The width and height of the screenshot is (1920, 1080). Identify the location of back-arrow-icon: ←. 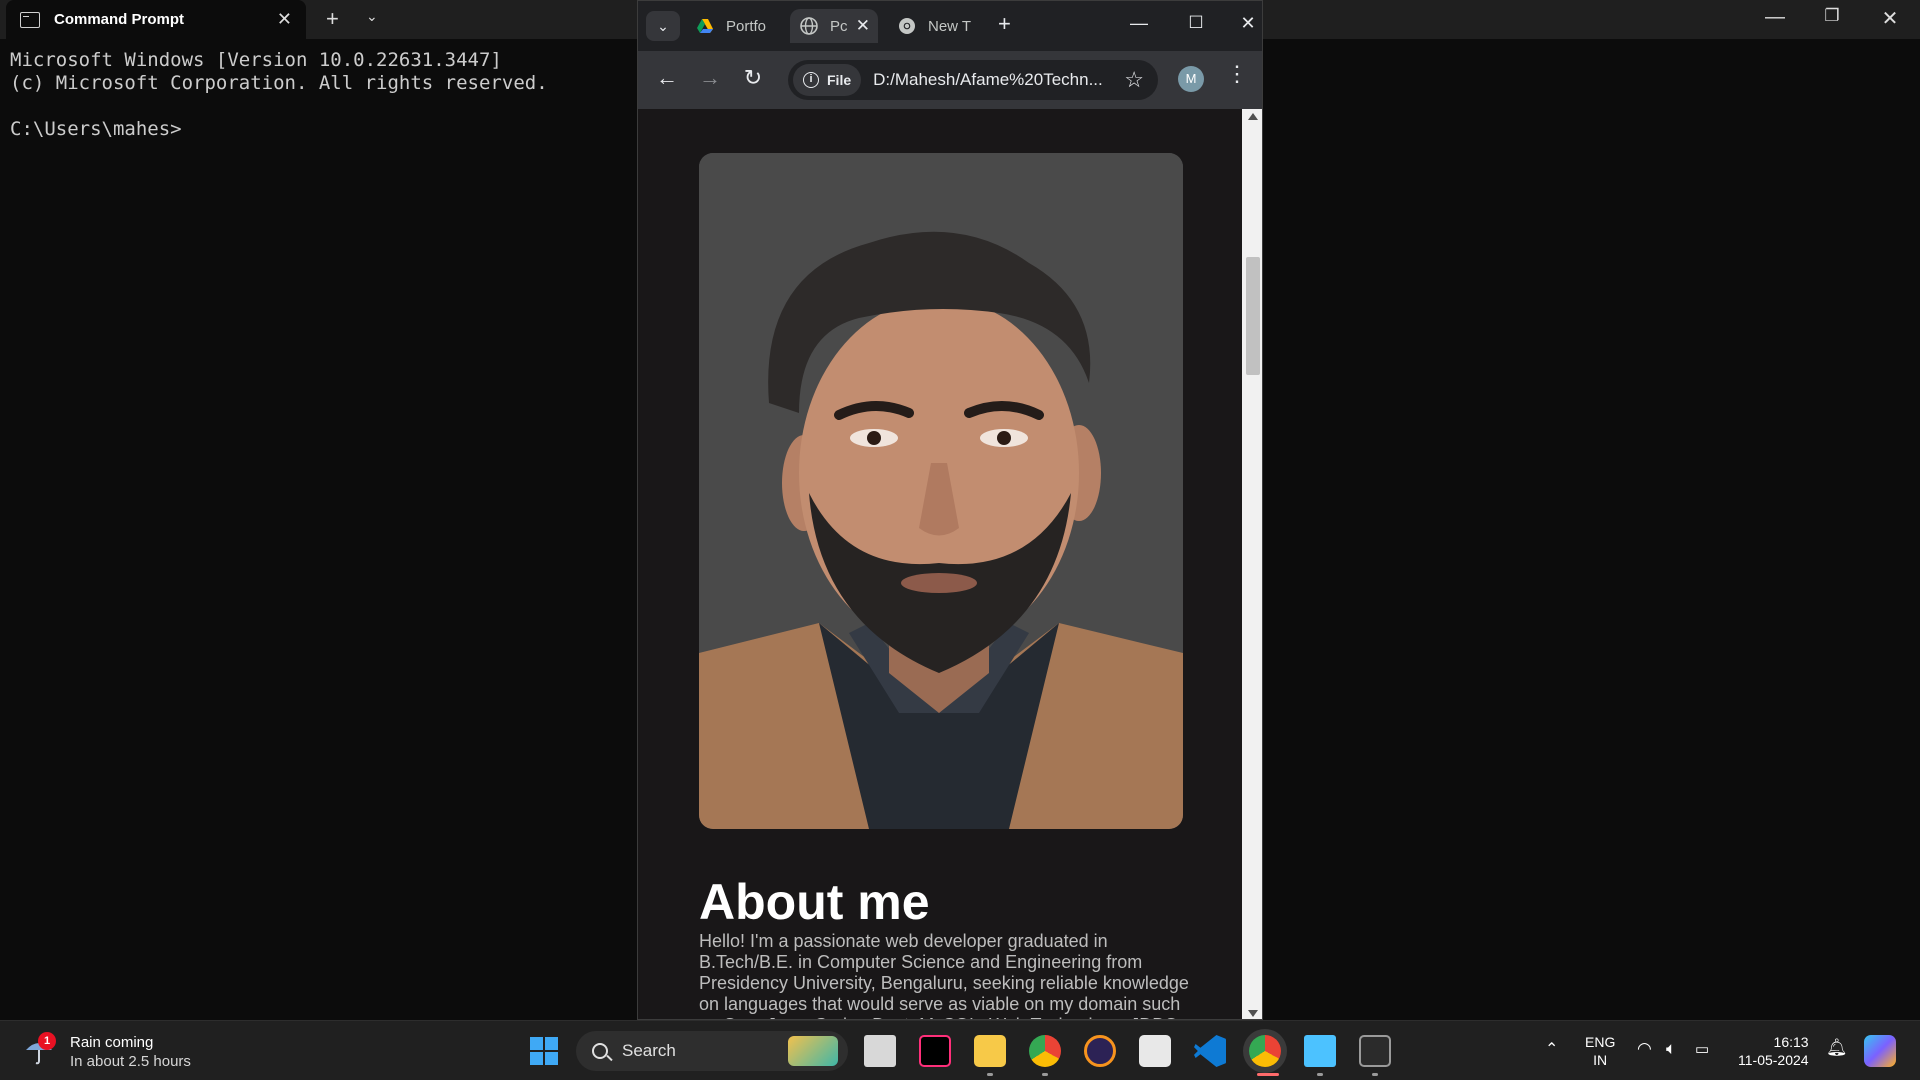
(667, 78).